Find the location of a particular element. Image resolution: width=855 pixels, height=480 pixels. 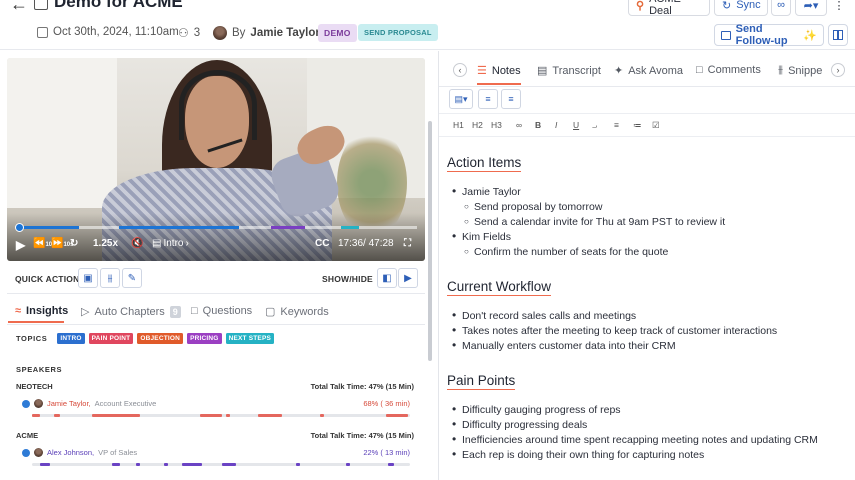

tabs-scroll-right-button: › is located at coordinates (838, 70).